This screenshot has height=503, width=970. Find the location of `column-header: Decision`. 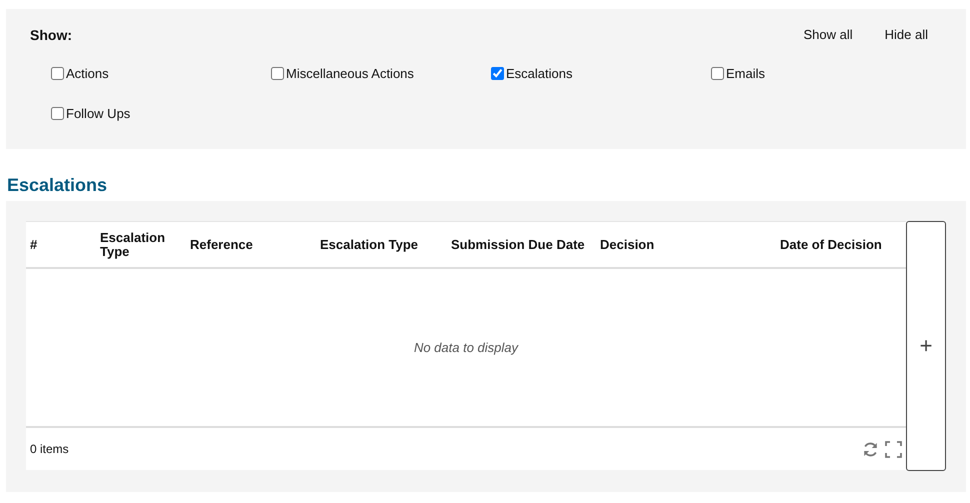

column-header: Decision is located at coordinates (627, 244).